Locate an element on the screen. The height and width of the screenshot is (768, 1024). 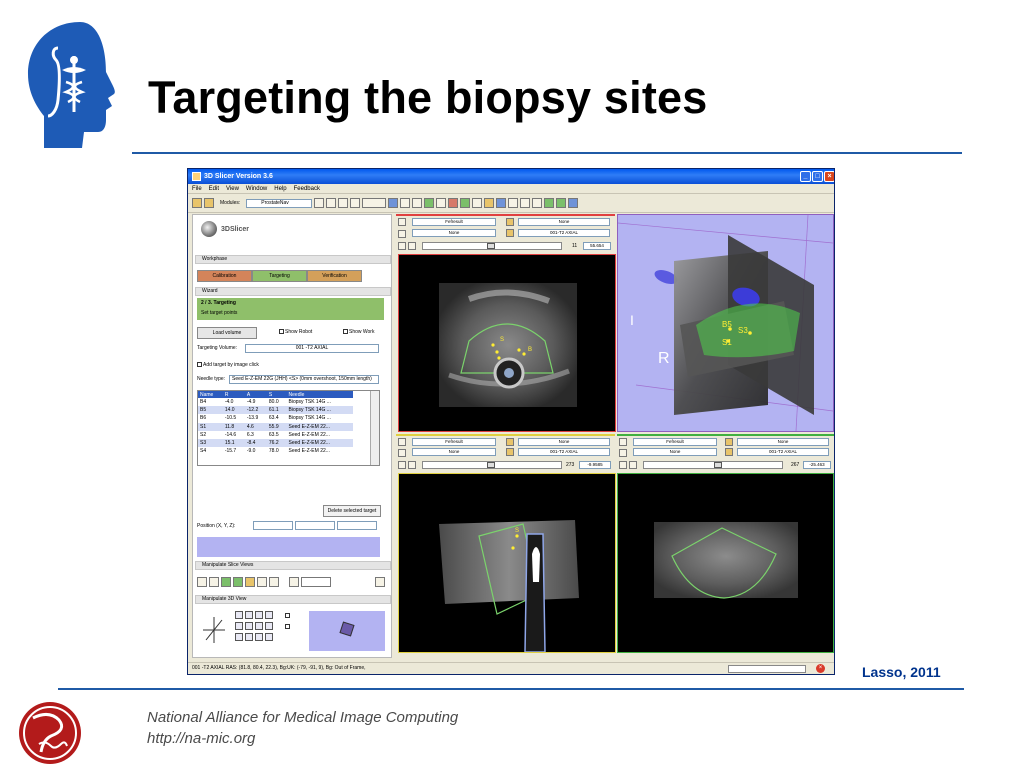
green-foreground-select: Fefresult is located at coordinates (675, 442).